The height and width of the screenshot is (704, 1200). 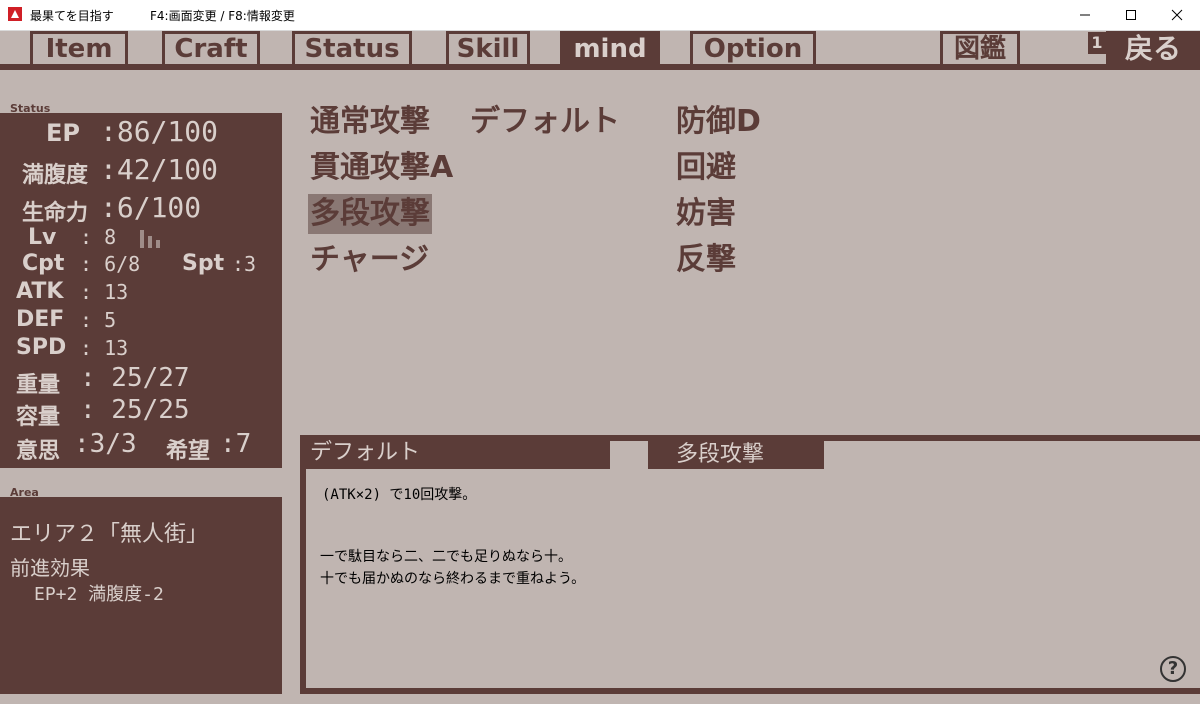 I want to click on life-value: :6/100, so click(x=151, y=207).